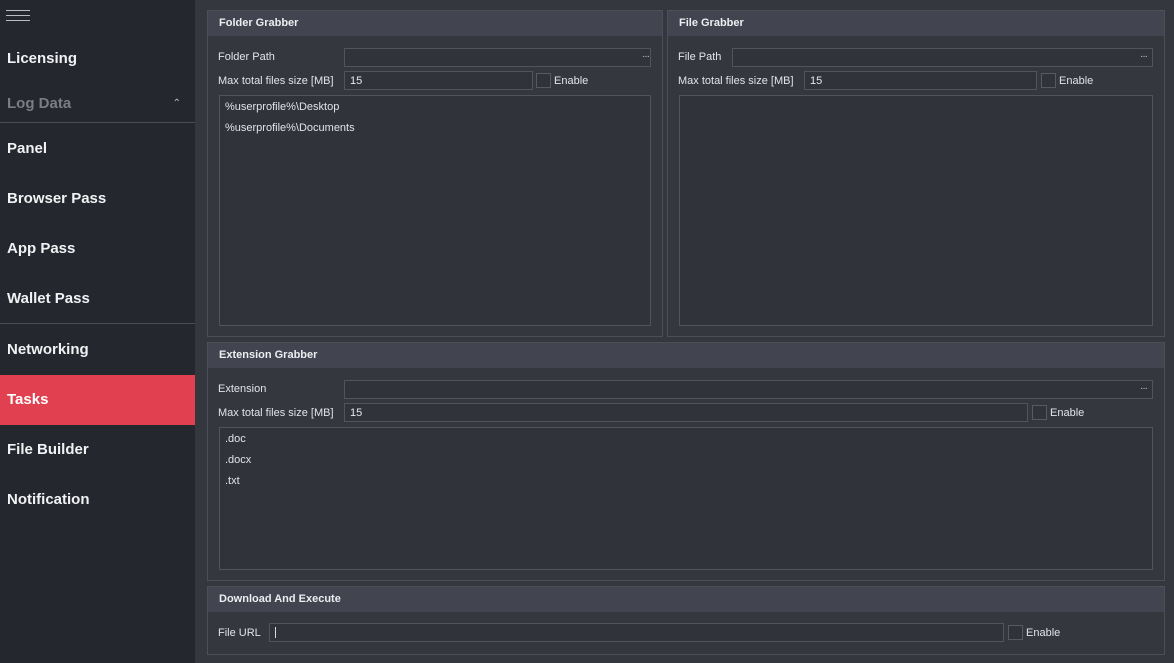 This screenshot has height=663, width=1174. Describe the element at coordinates (1067, 413) in the screenshot. I see `extension-enable-label: Enable` at that location.